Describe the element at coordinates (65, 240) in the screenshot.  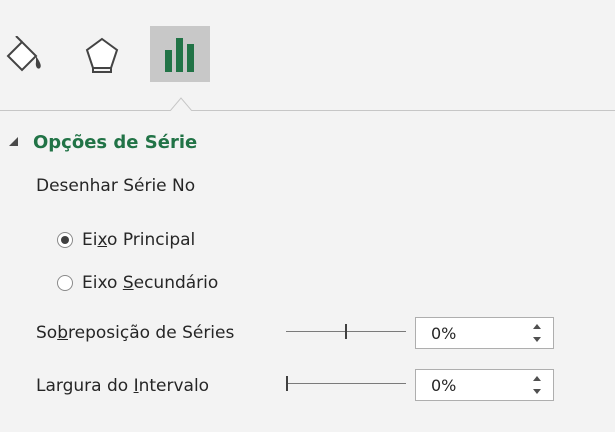
I see `radio-button-checked` at that location.